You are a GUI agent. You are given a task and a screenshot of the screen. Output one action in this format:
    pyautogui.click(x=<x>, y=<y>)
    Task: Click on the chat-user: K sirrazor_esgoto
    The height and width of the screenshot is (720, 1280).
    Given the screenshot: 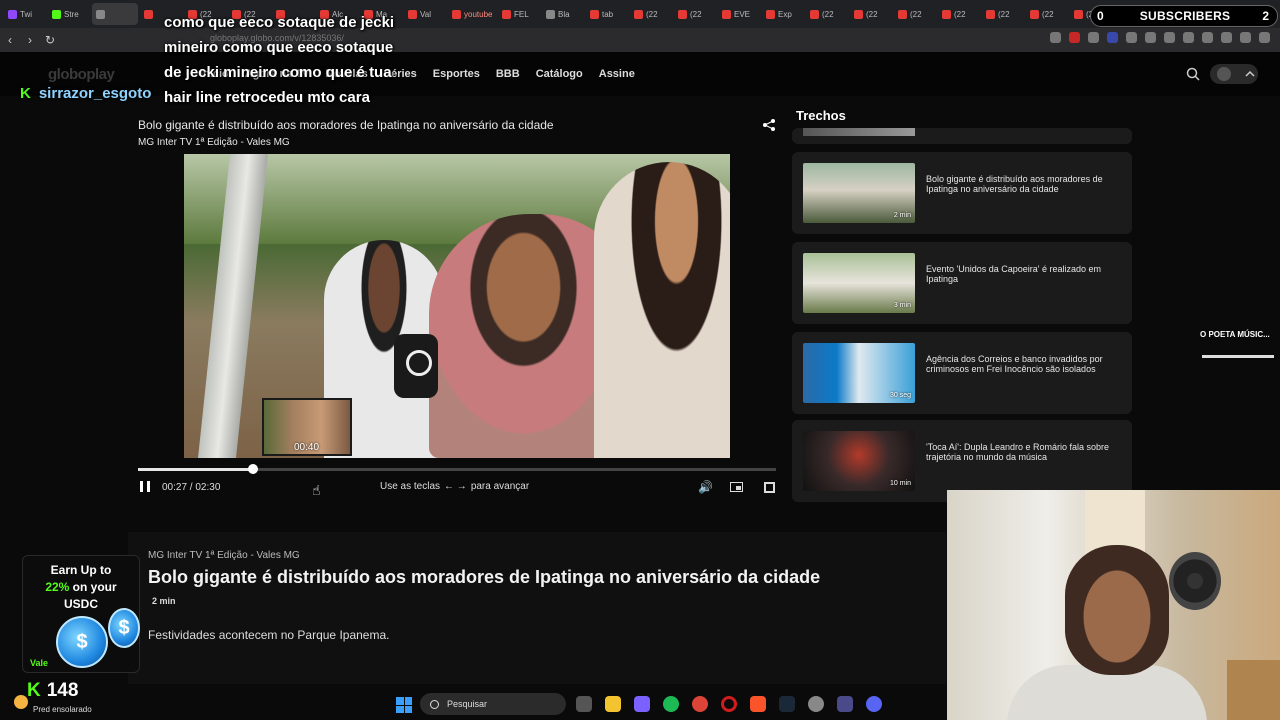 What is the action you would take?
    pyautogui.click(x=85, y=93)
    